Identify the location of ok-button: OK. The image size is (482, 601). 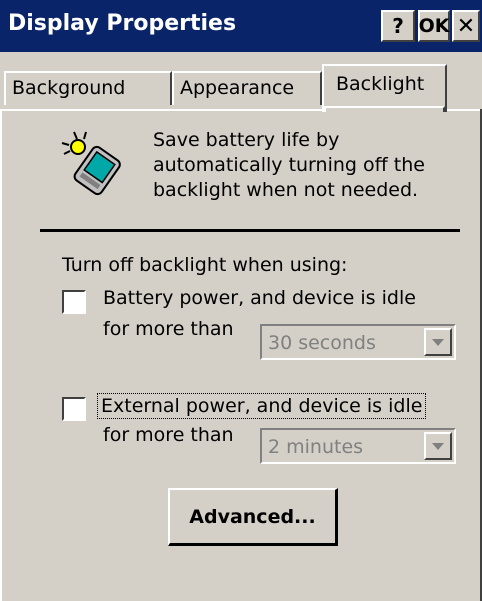
(434, 26).